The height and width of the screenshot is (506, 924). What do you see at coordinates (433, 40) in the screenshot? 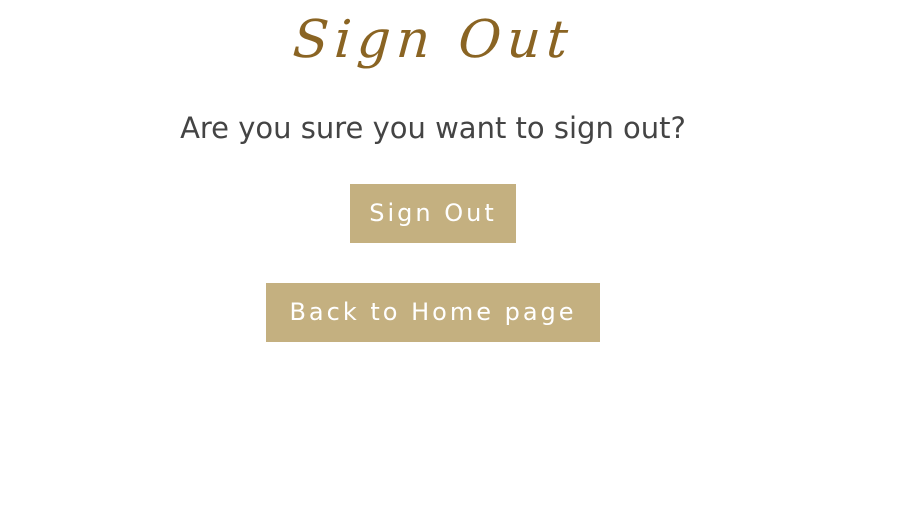
I see `page-title: Sign Out` at bounding box center [433, 40].